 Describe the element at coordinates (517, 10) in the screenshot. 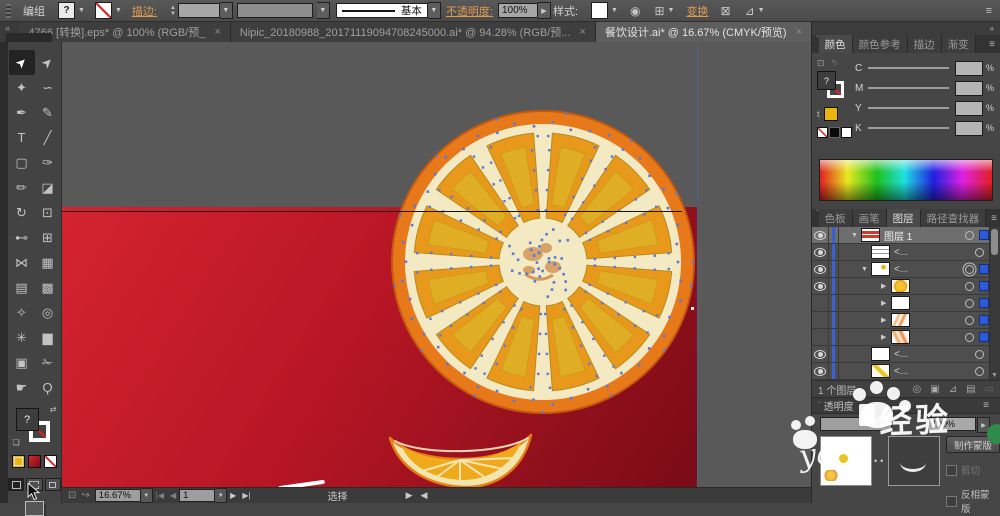

I see `opacity-field: 100%` at that location.